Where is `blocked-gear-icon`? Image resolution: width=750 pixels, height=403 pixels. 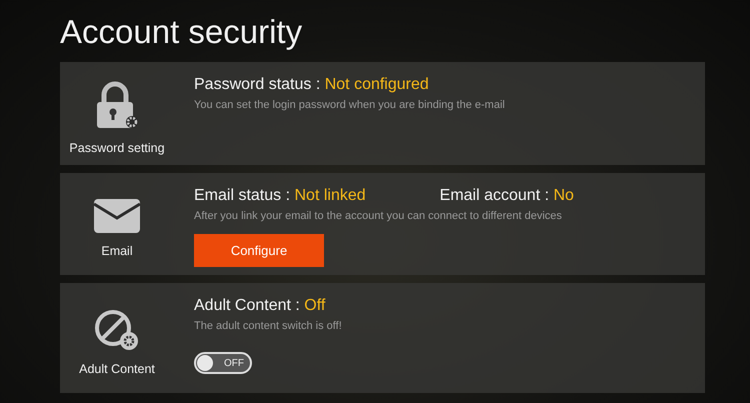 blocked-gear-icon is located at coordinates (117, 330).